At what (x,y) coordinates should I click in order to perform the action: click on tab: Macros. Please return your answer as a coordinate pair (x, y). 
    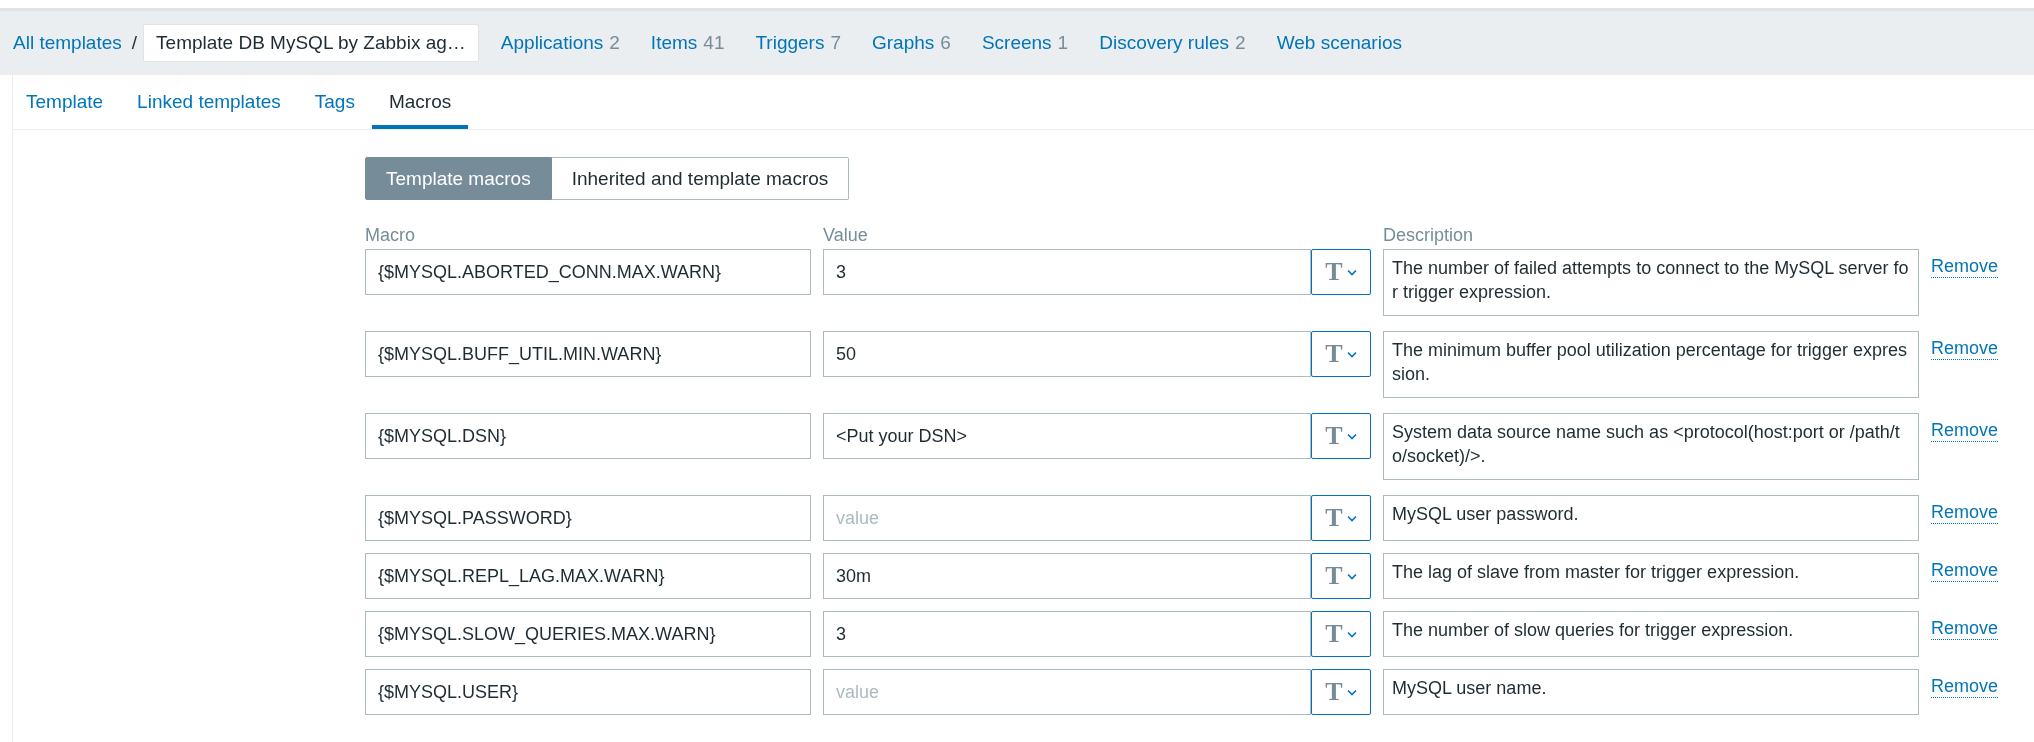
    Looking at the image, I should click on (420, 102).